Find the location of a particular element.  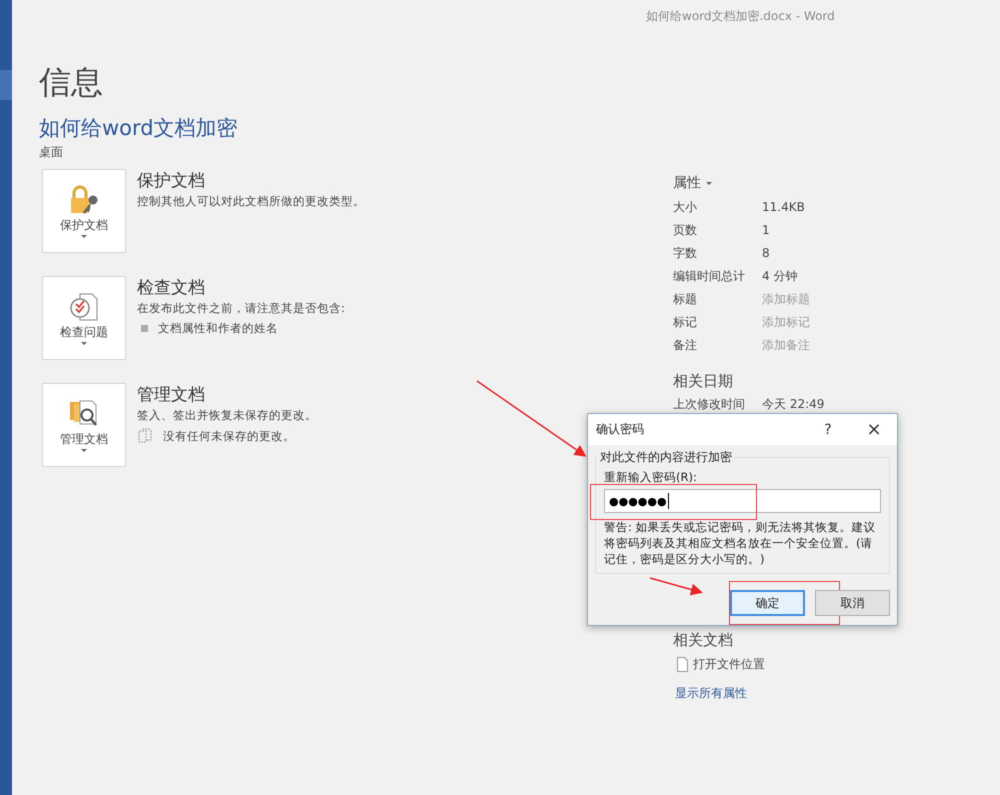

property-label: 字数 is located at coordinates (685, 253).